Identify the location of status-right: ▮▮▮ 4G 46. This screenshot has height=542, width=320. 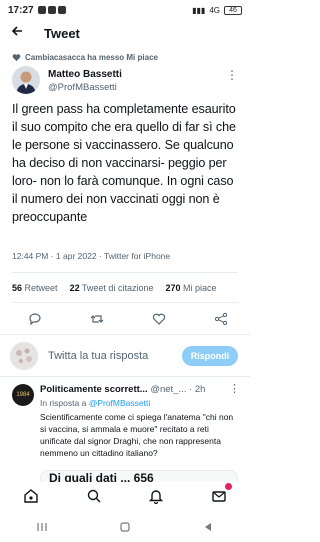
(217, 10).